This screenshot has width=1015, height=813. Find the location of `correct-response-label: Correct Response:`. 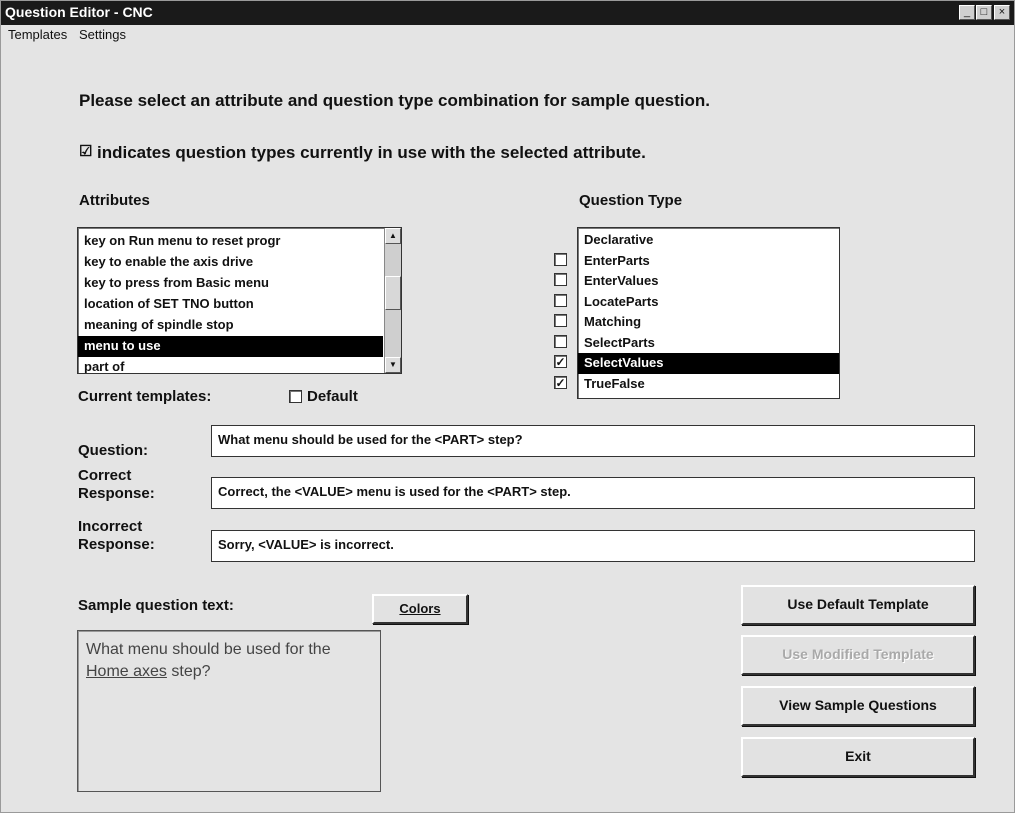

correct-response-label: Correct Response: is located at coordinates (116, 485).